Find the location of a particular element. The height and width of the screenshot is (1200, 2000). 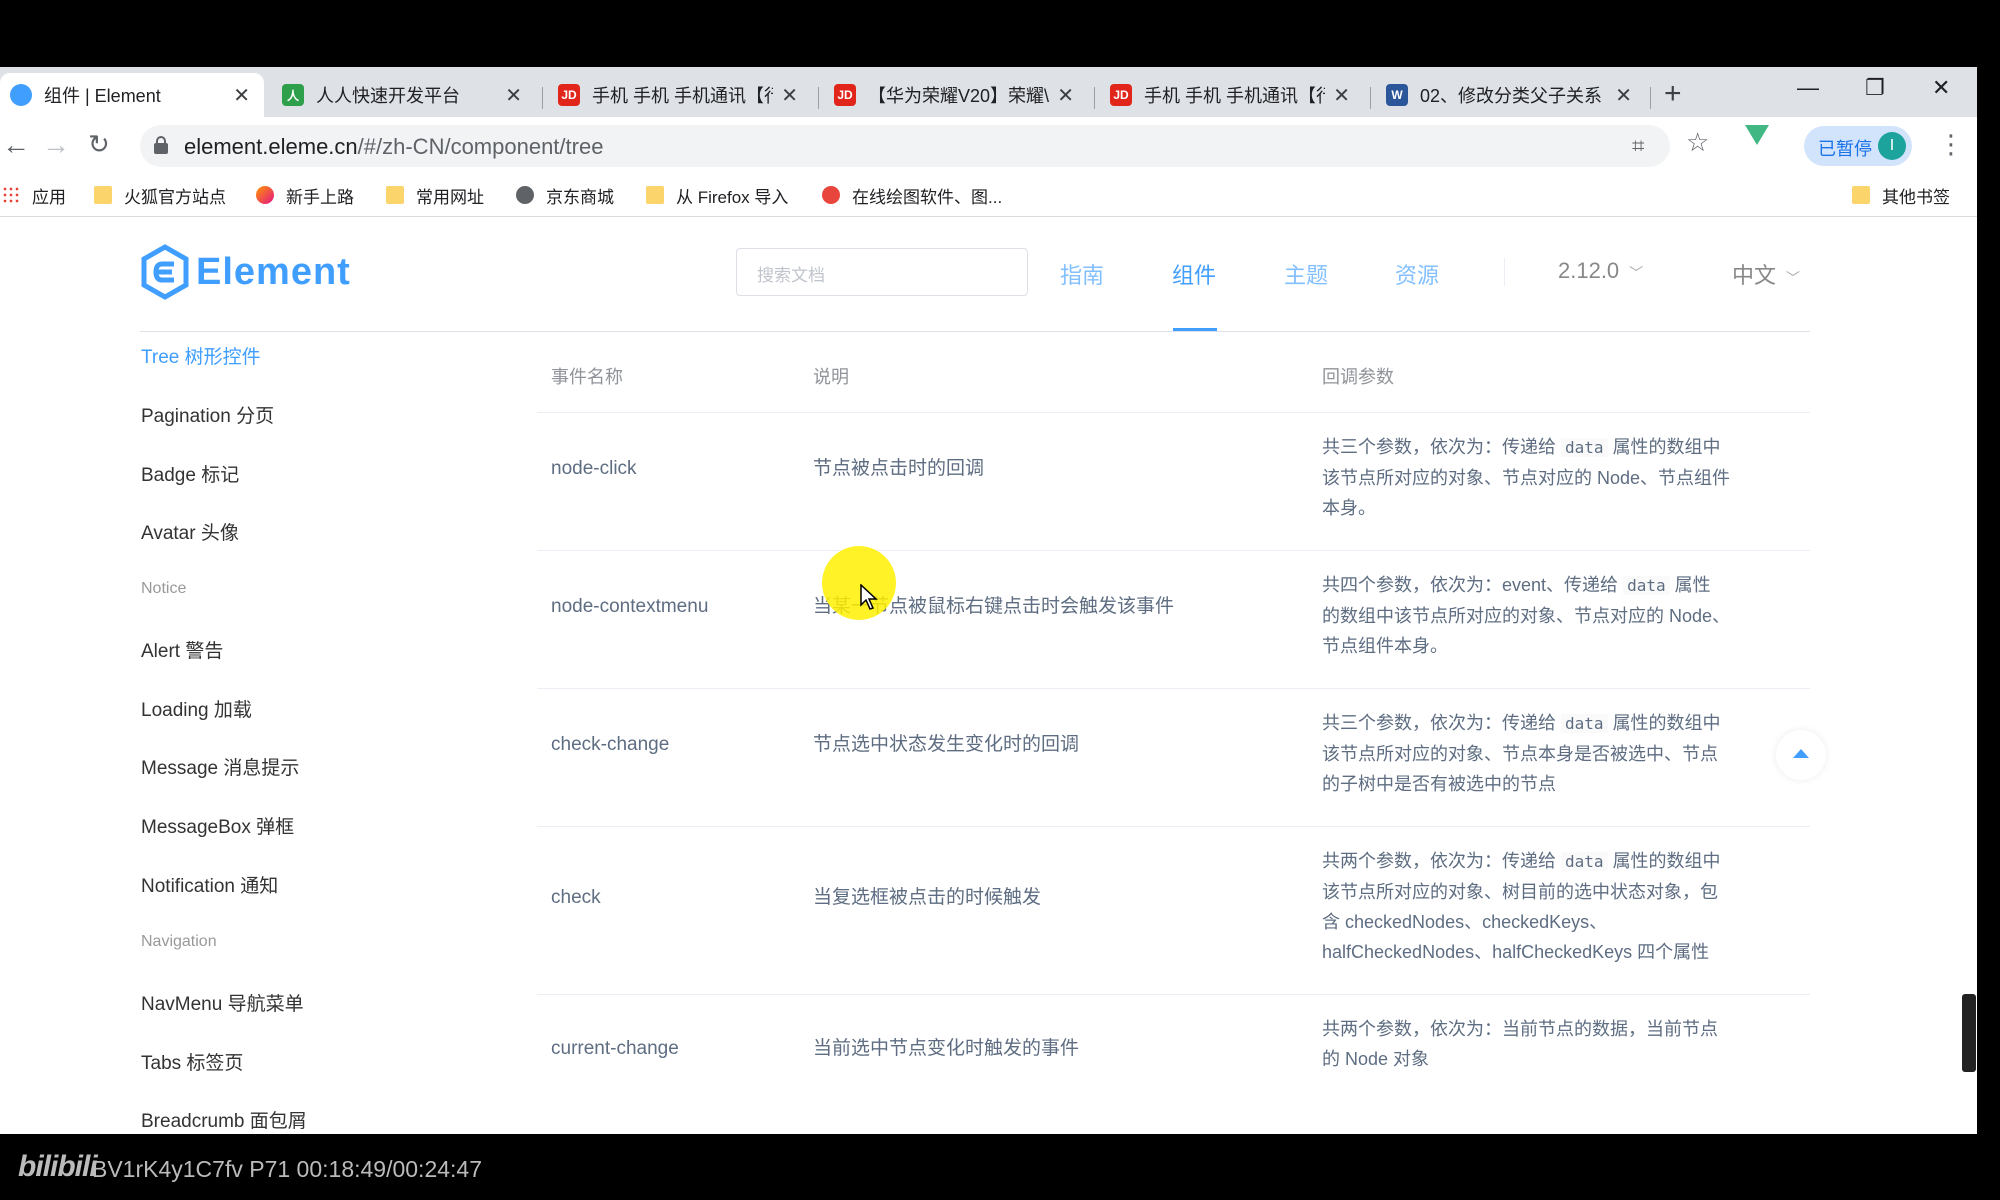

nav-theme: 主题 is located at coordinates (1306, 274).